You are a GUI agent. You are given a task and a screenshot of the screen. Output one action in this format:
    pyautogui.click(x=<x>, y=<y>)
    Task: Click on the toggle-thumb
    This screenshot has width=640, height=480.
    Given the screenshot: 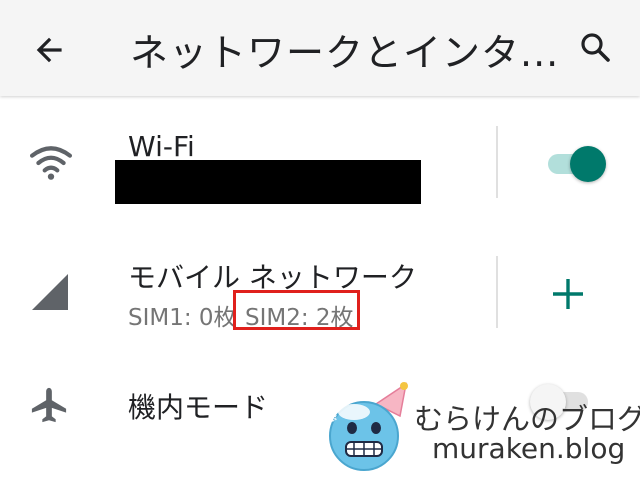 What is the action you would take?
    pyautogui.click(x=588, y=164)
    